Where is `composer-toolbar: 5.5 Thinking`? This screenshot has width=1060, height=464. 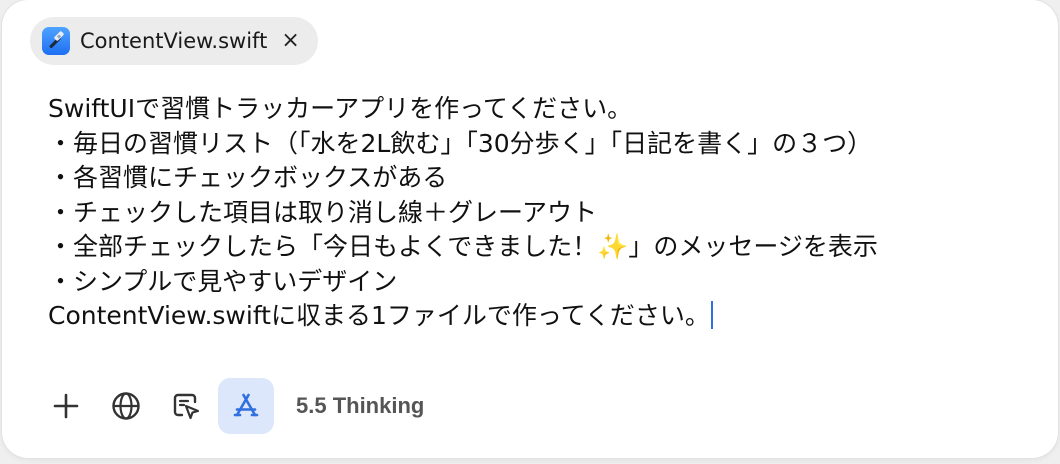
composer-toolbar: 5.5 Thinking is located at coordinates (231, 406).